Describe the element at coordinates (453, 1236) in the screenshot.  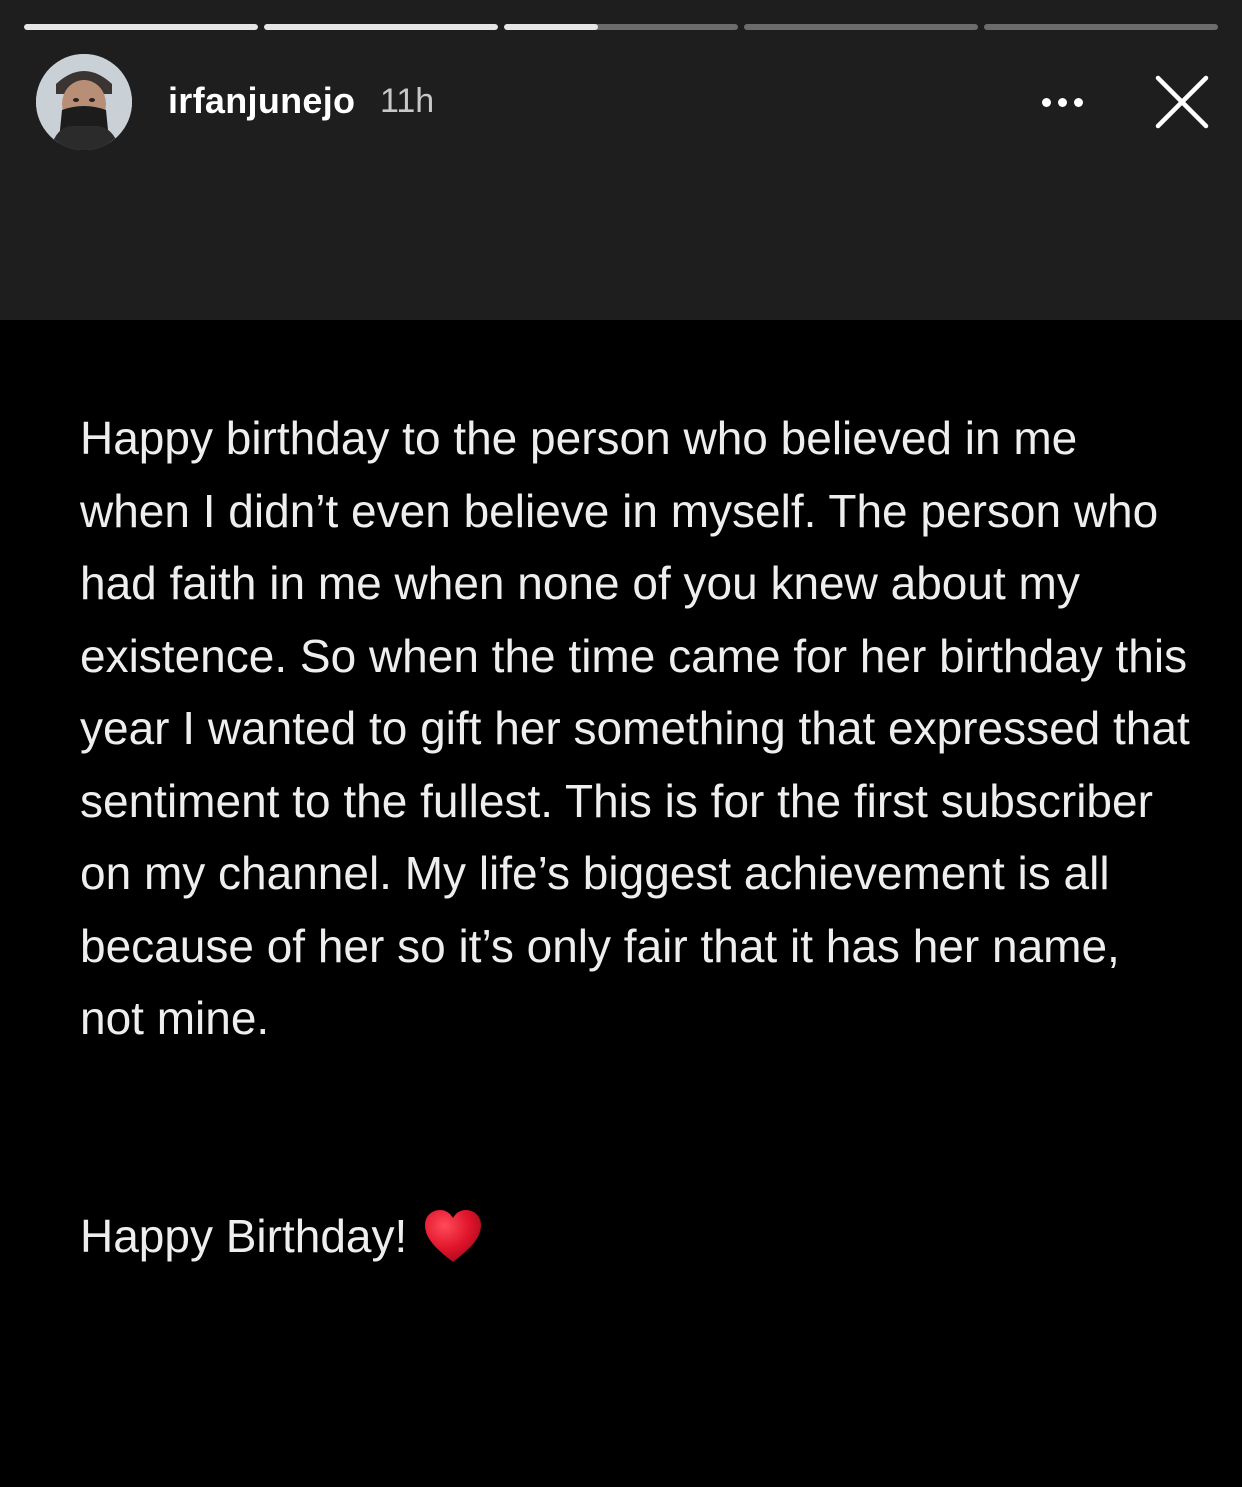
I see `red-heart-icon` at that location.